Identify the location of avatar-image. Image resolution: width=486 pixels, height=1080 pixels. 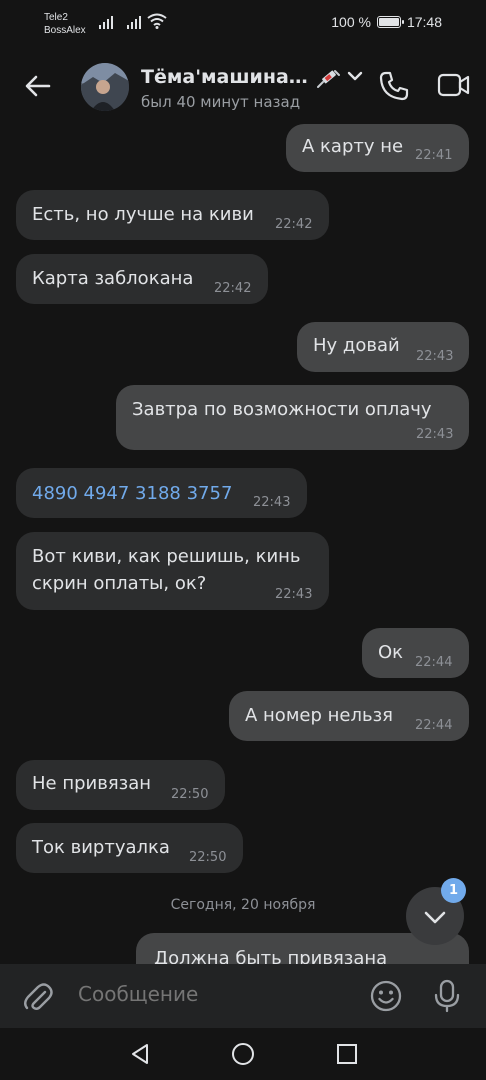
(105, 87).